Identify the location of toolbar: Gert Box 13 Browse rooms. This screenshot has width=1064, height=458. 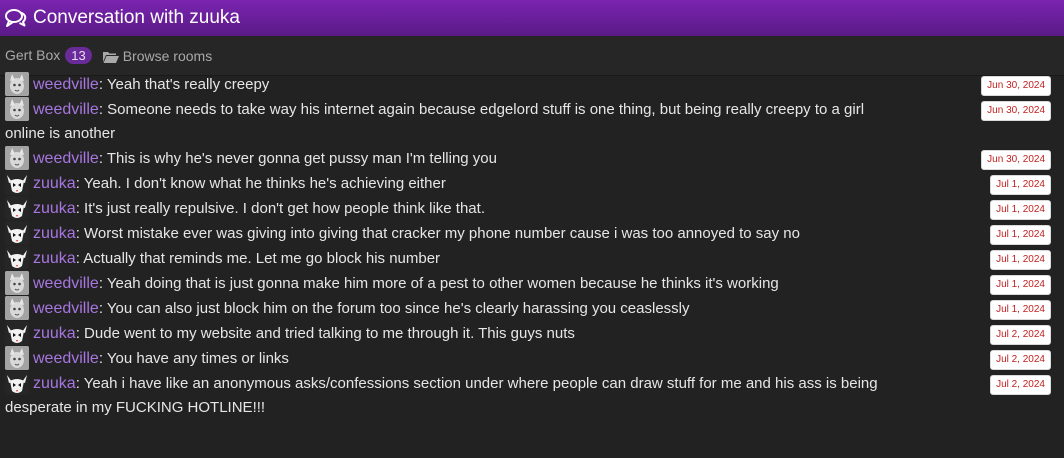
(532, 56).